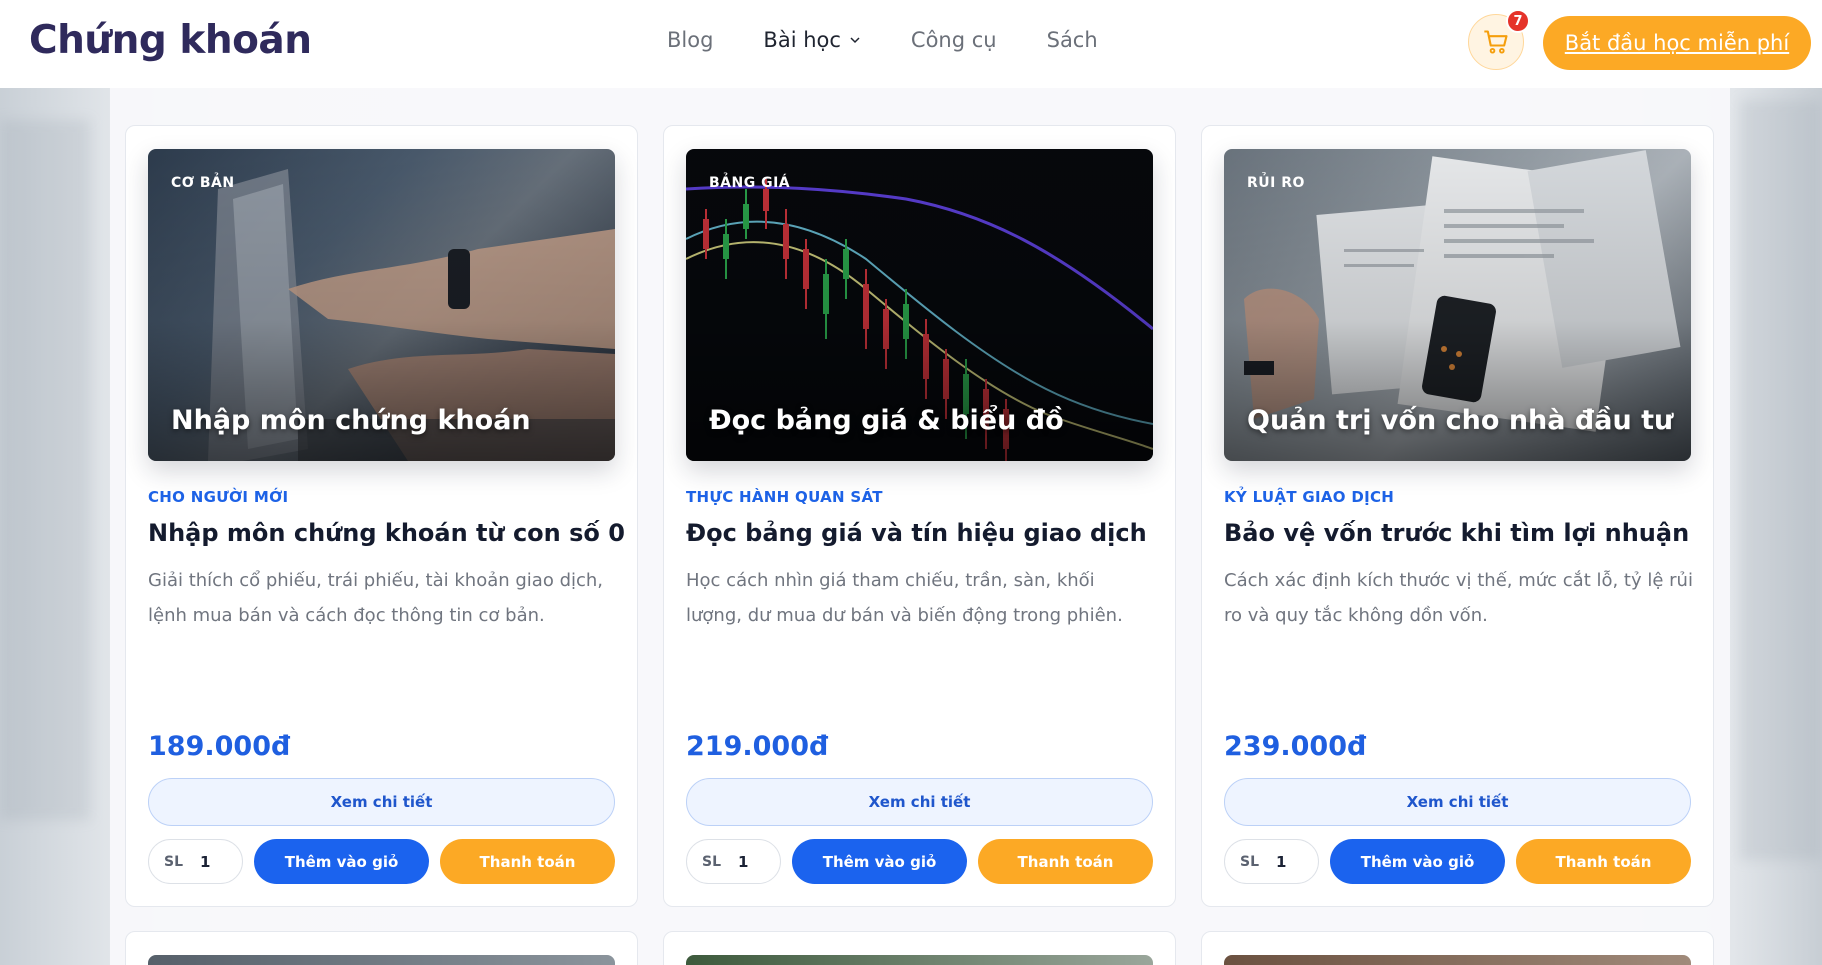  What do you see at coordinates (170, 40) in the screenshot?
I see `site-logo: Chứng khoán` at bounding box center [170, 40].